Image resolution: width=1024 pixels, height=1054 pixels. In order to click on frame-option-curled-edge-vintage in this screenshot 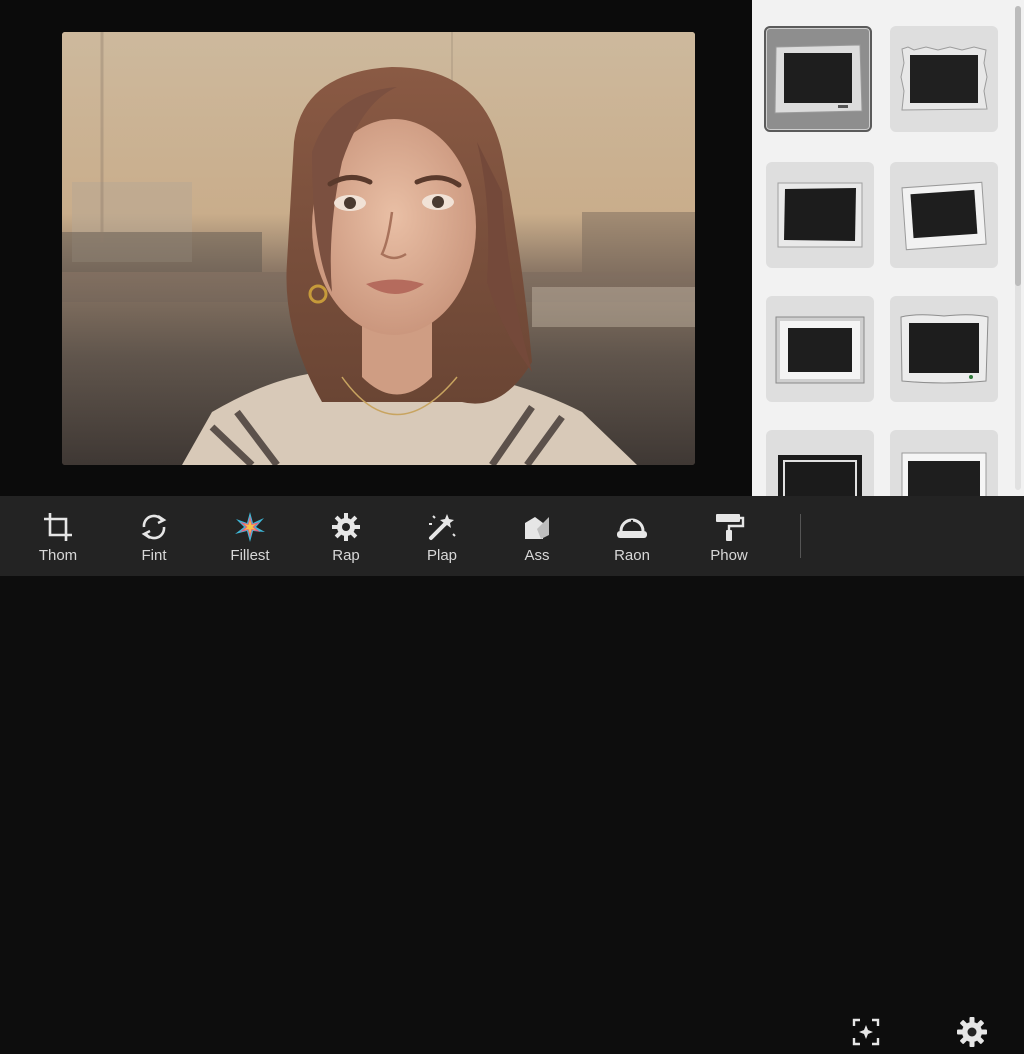, I will do `click(944, 349)`.